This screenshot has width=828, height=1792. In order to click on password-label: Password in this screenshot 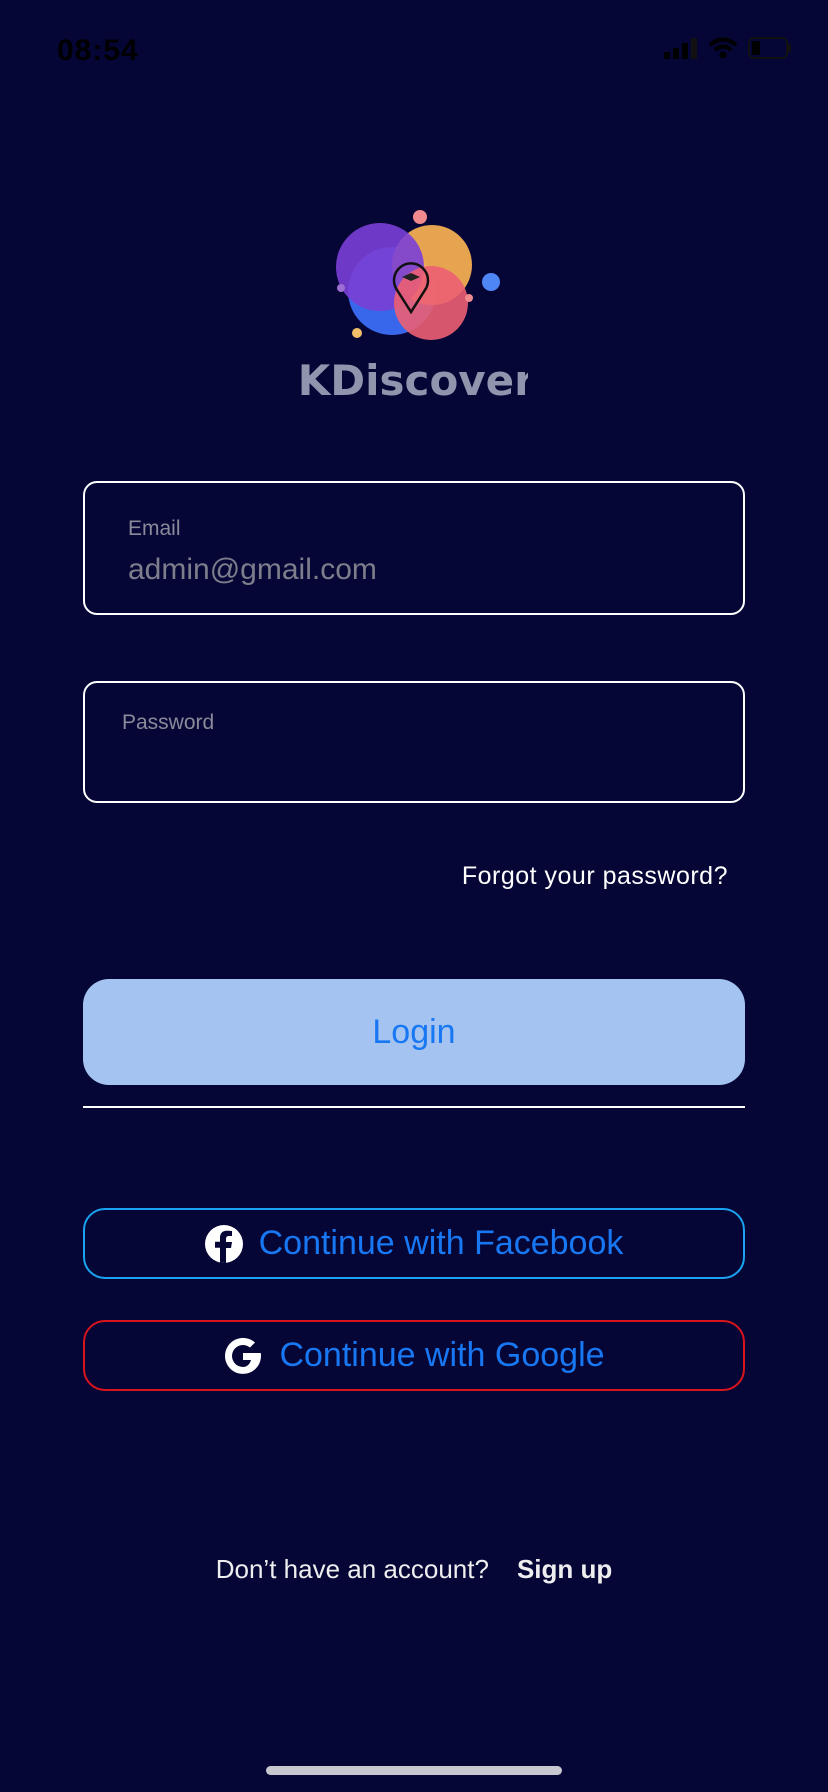, I will do `click(168, 722)`.